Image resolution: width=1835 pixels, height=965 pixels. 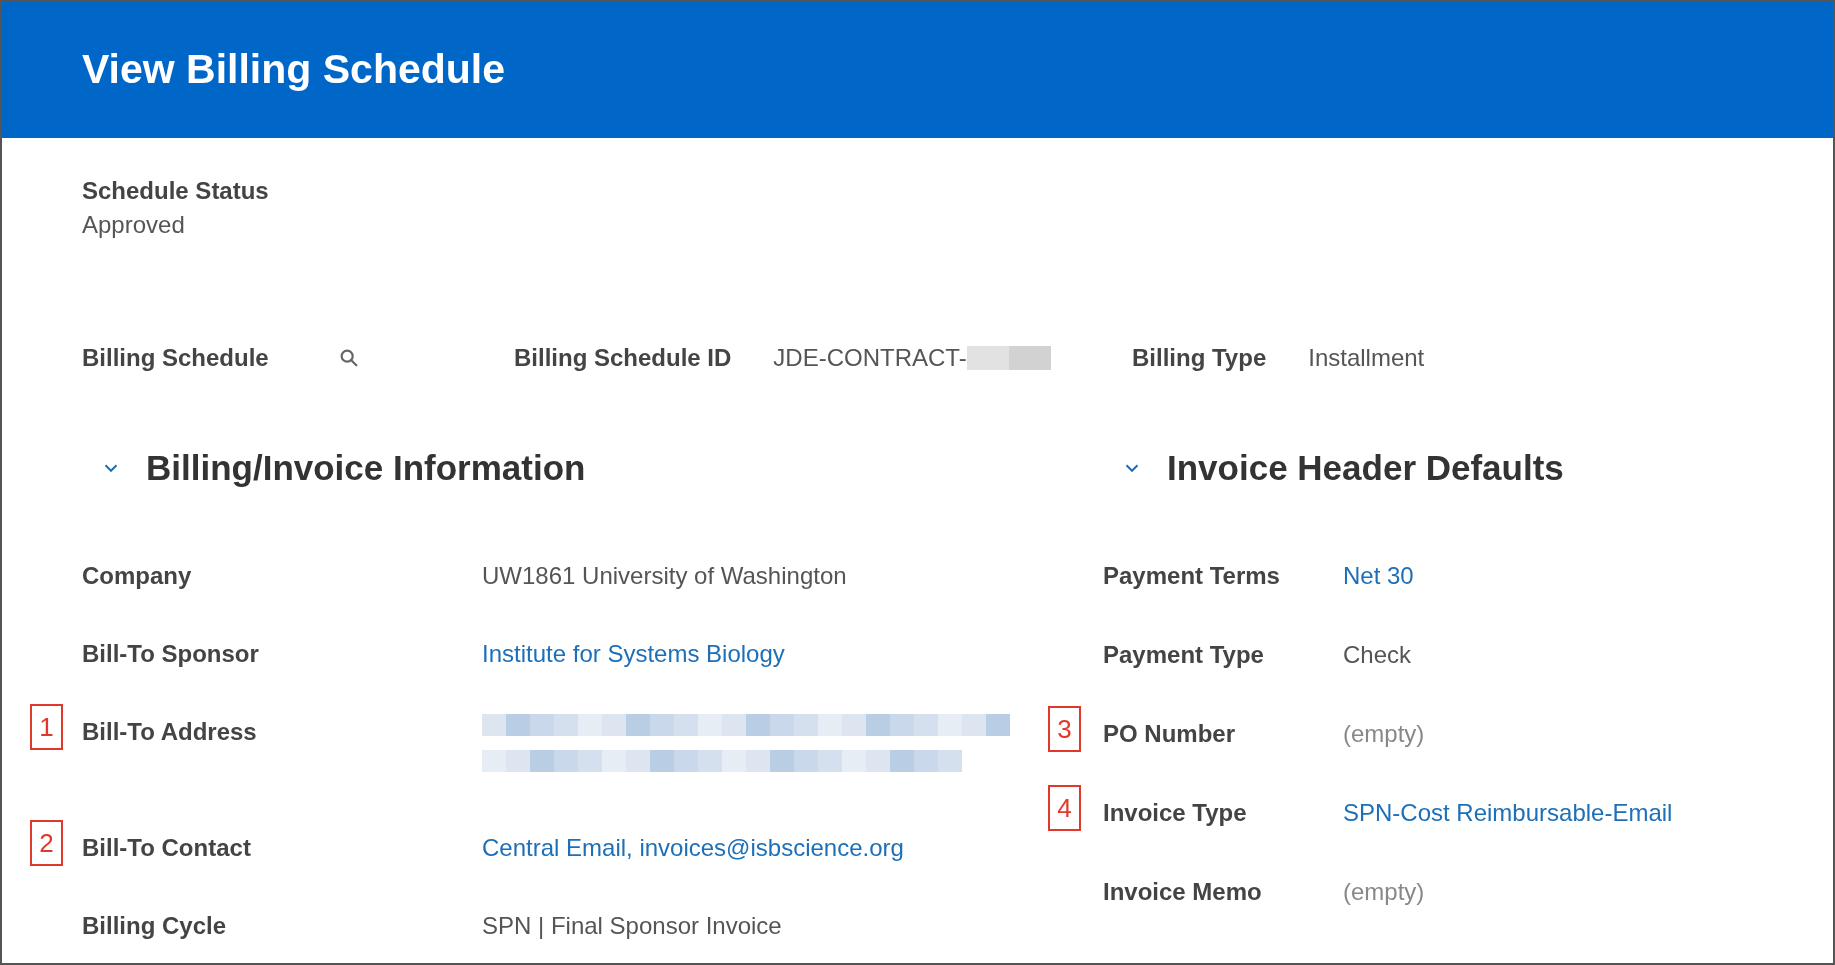 What do you see at coordinates (1064, 729) in the screenshot?
I see `callout-number: 3` at bounding box center [1064, 729].